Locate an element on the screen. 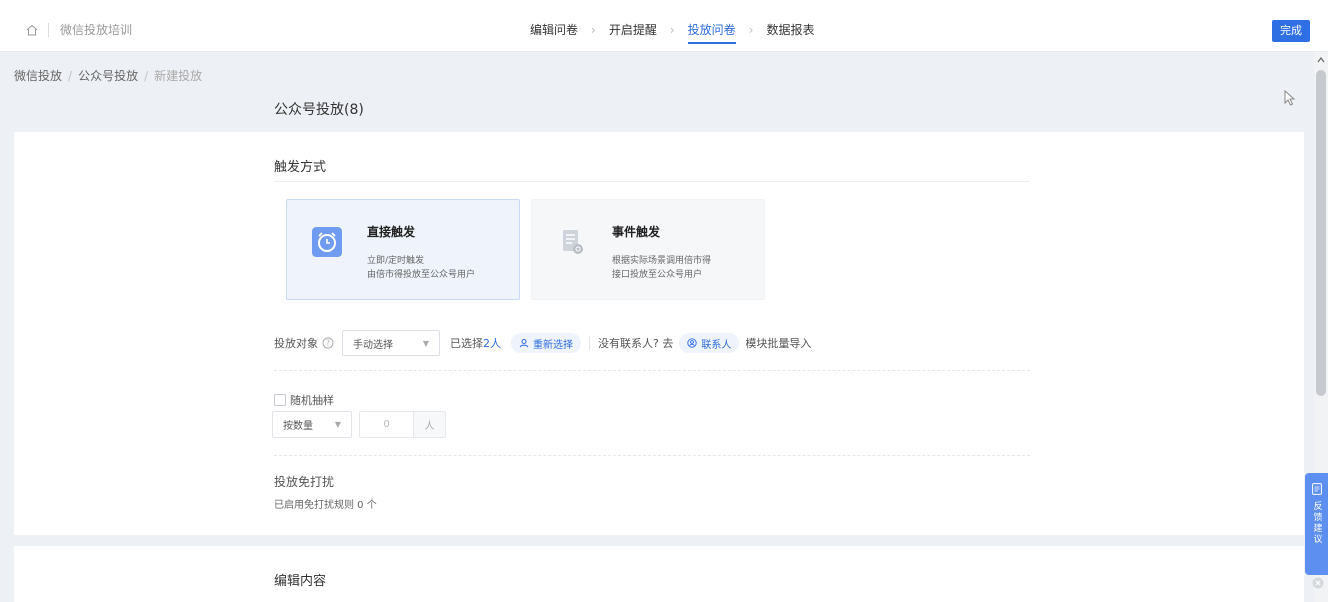 This screenshot has width=1328, height=602. chevron-up-icon is located at coordinates (1321, 60).